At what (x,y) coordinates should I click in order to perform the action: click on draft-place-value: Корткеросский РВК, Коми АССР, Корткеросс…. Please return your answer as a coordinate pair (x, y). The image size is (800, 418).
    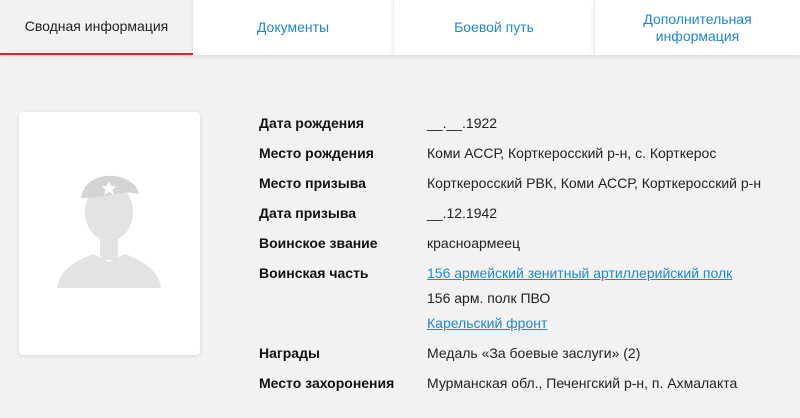
    Looking at the image, I should click on (594, 183).